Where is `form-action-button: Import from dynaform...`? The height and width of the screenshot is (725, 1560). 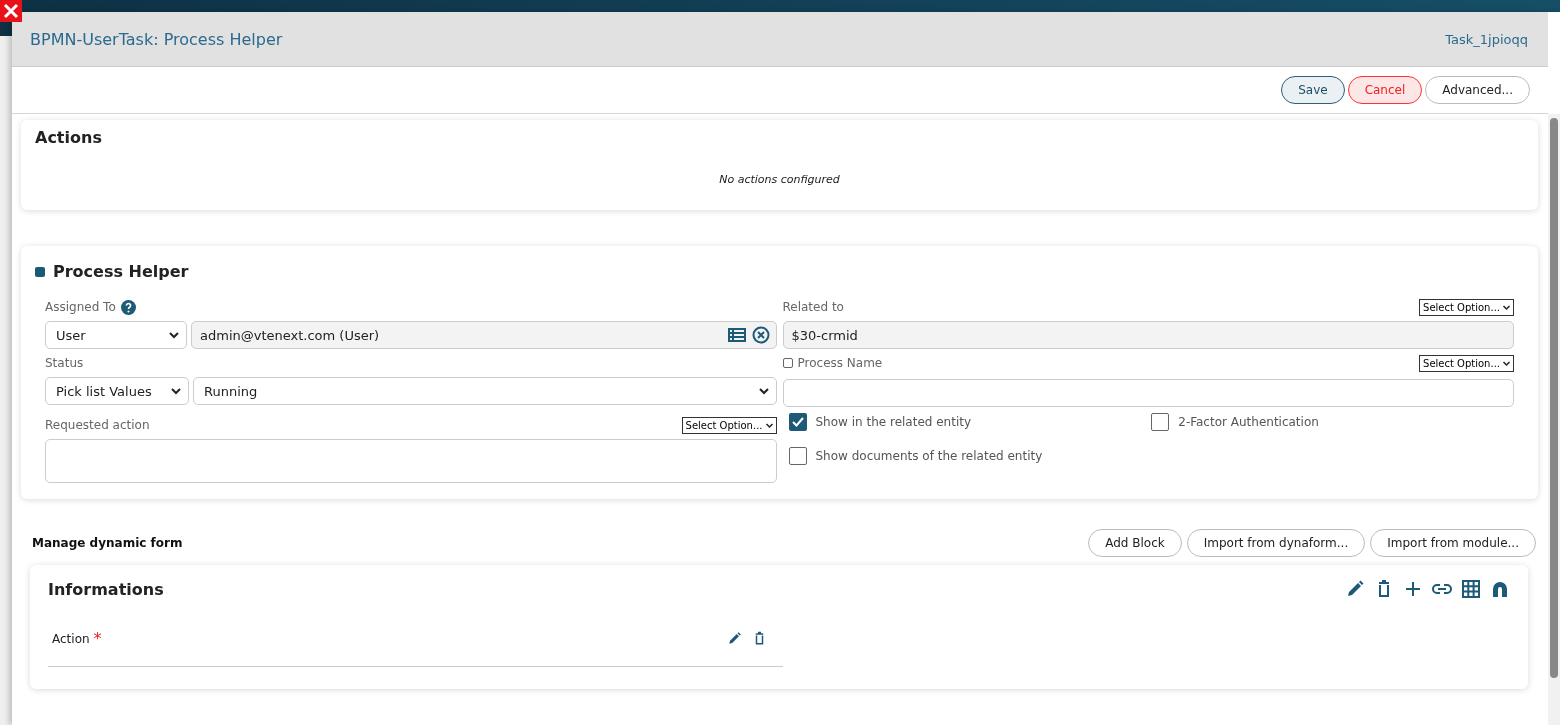
form-action-button: Import from dynaform... is located at coordinates (1276, 543).